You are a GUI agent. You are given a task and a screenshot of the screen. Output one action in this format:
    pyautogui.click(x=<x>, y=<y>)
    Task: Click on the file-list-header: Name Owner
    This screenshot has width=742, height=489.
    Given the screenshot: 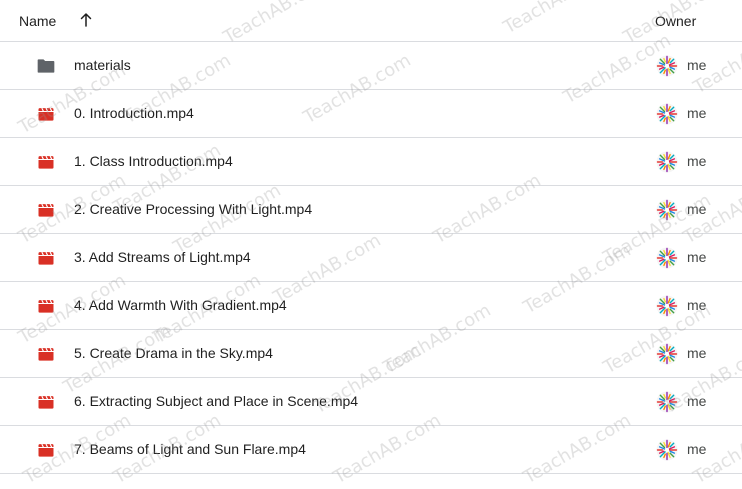 What is the action you would take?
    pyautogui.click(x=371, y=21)
    